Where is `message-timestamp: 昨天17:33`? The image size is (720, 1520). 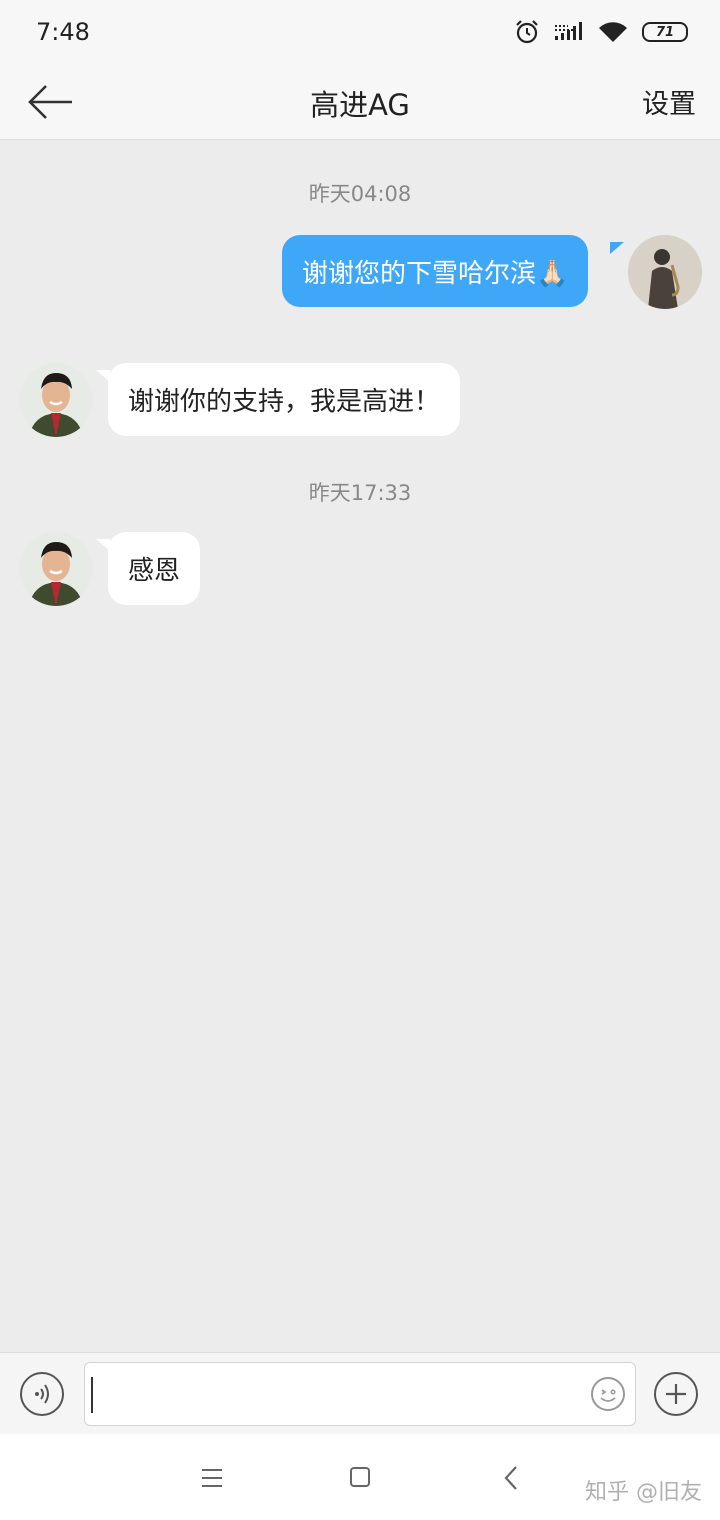 message-timestamp: 昨天17:33 is located at coordinates (360, 493).